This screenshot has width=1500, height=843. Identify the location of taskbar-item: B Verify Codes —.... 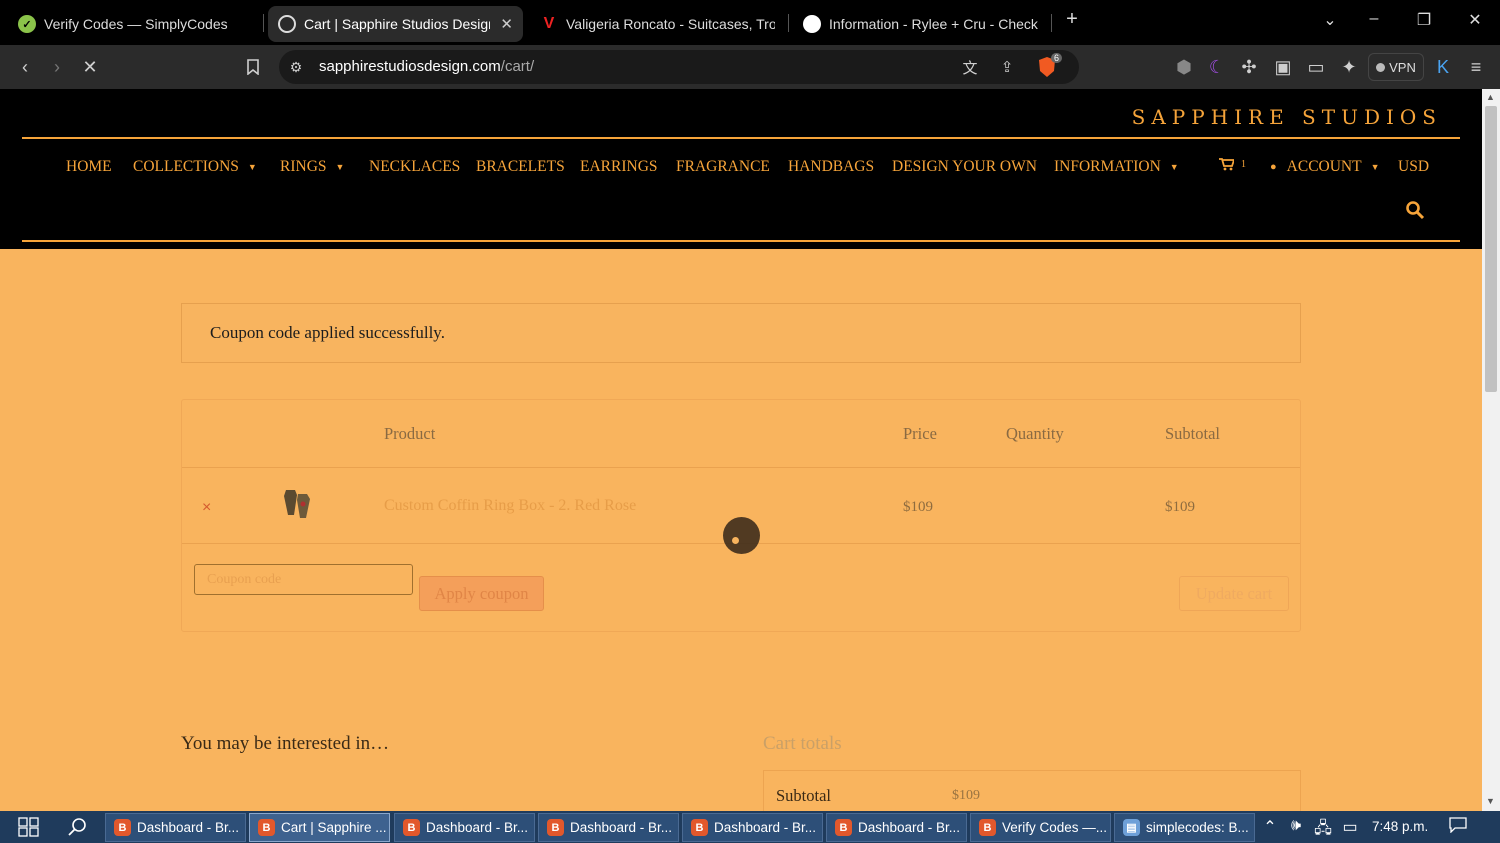
(1040, 827).